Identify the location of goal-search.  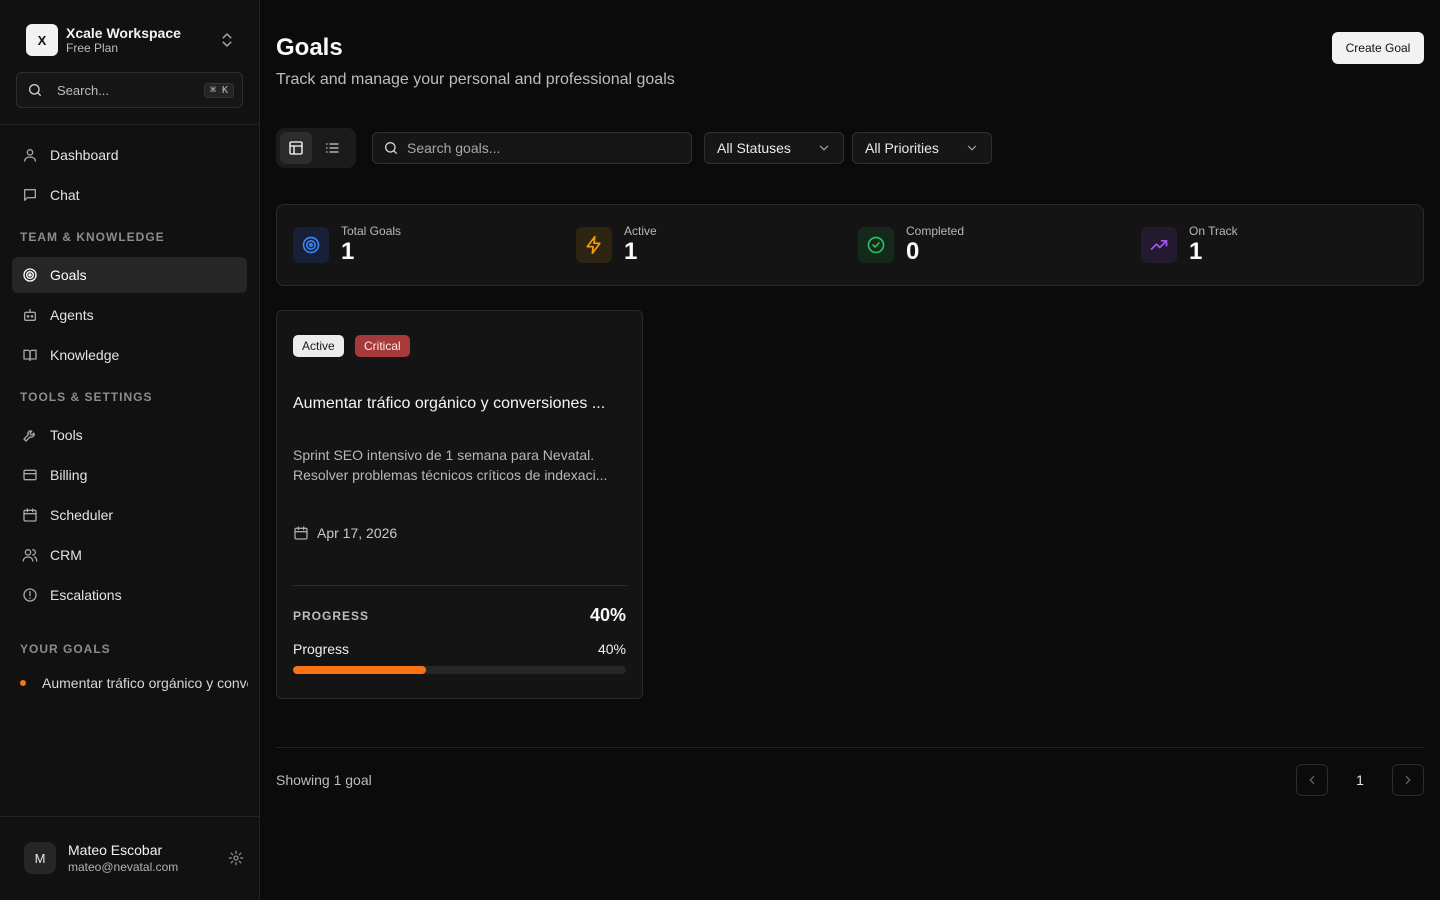
(532, 148).